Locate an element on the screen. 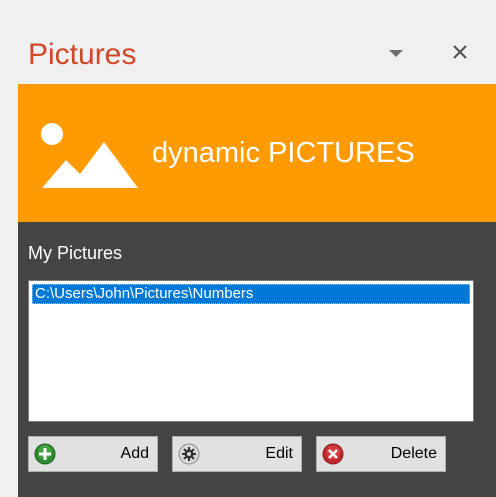 Image resolution: width=496 pixels, height=497 pixels. delete-button-label: Delete is located at coordinates (413, 453).